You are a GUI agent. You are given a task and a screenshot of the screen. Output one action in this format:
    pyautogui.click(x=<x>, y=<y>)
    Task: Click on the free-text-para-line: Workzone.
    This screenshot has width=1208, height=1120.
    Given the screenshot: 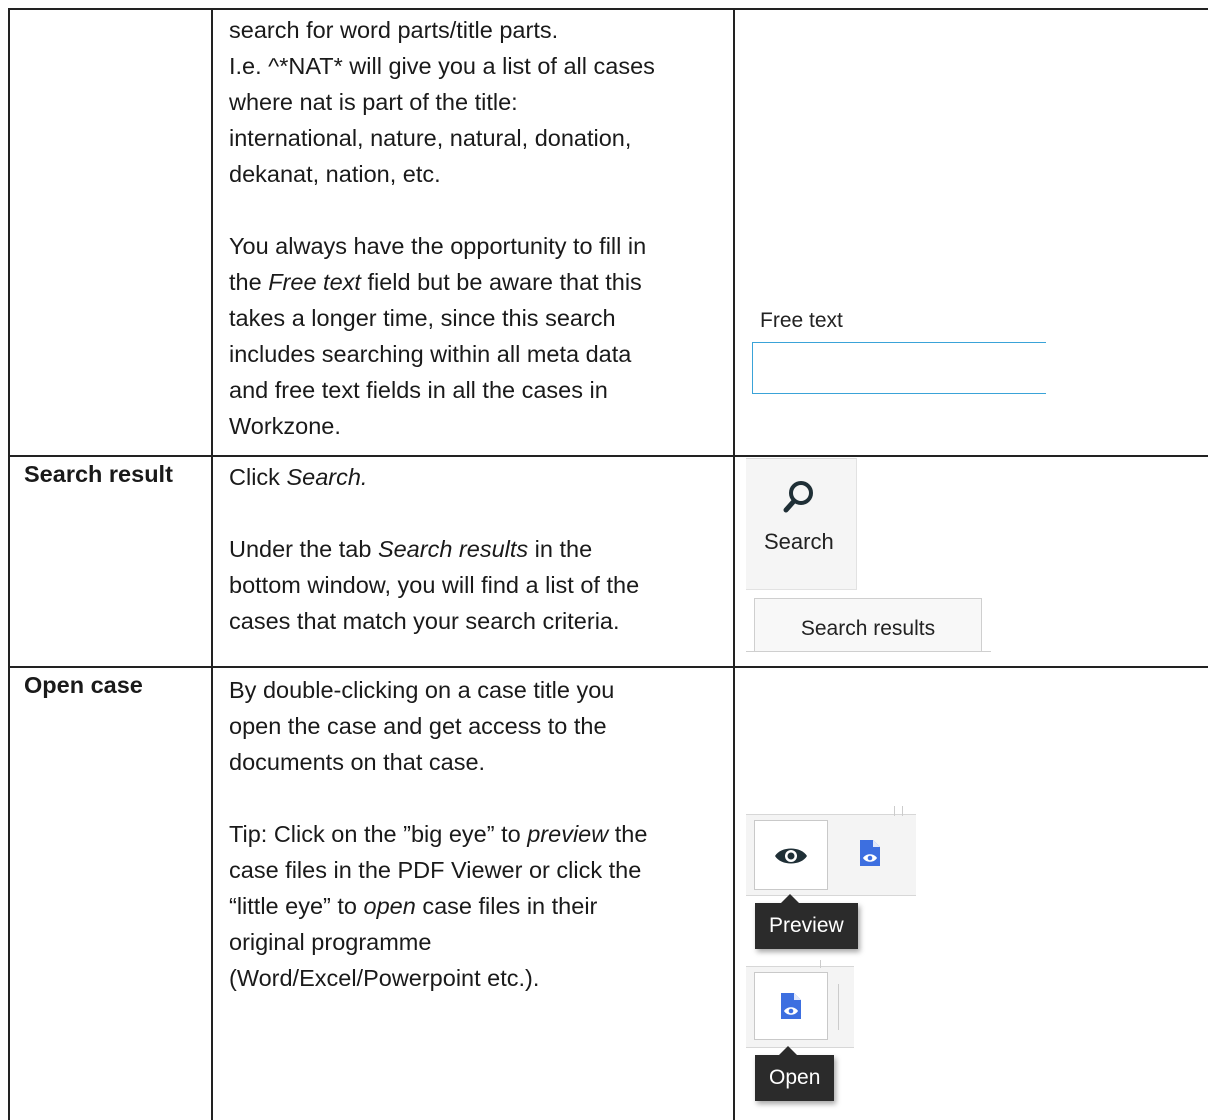 What is the action you would take?
    pyautogui.click(x=285, y=426)
    